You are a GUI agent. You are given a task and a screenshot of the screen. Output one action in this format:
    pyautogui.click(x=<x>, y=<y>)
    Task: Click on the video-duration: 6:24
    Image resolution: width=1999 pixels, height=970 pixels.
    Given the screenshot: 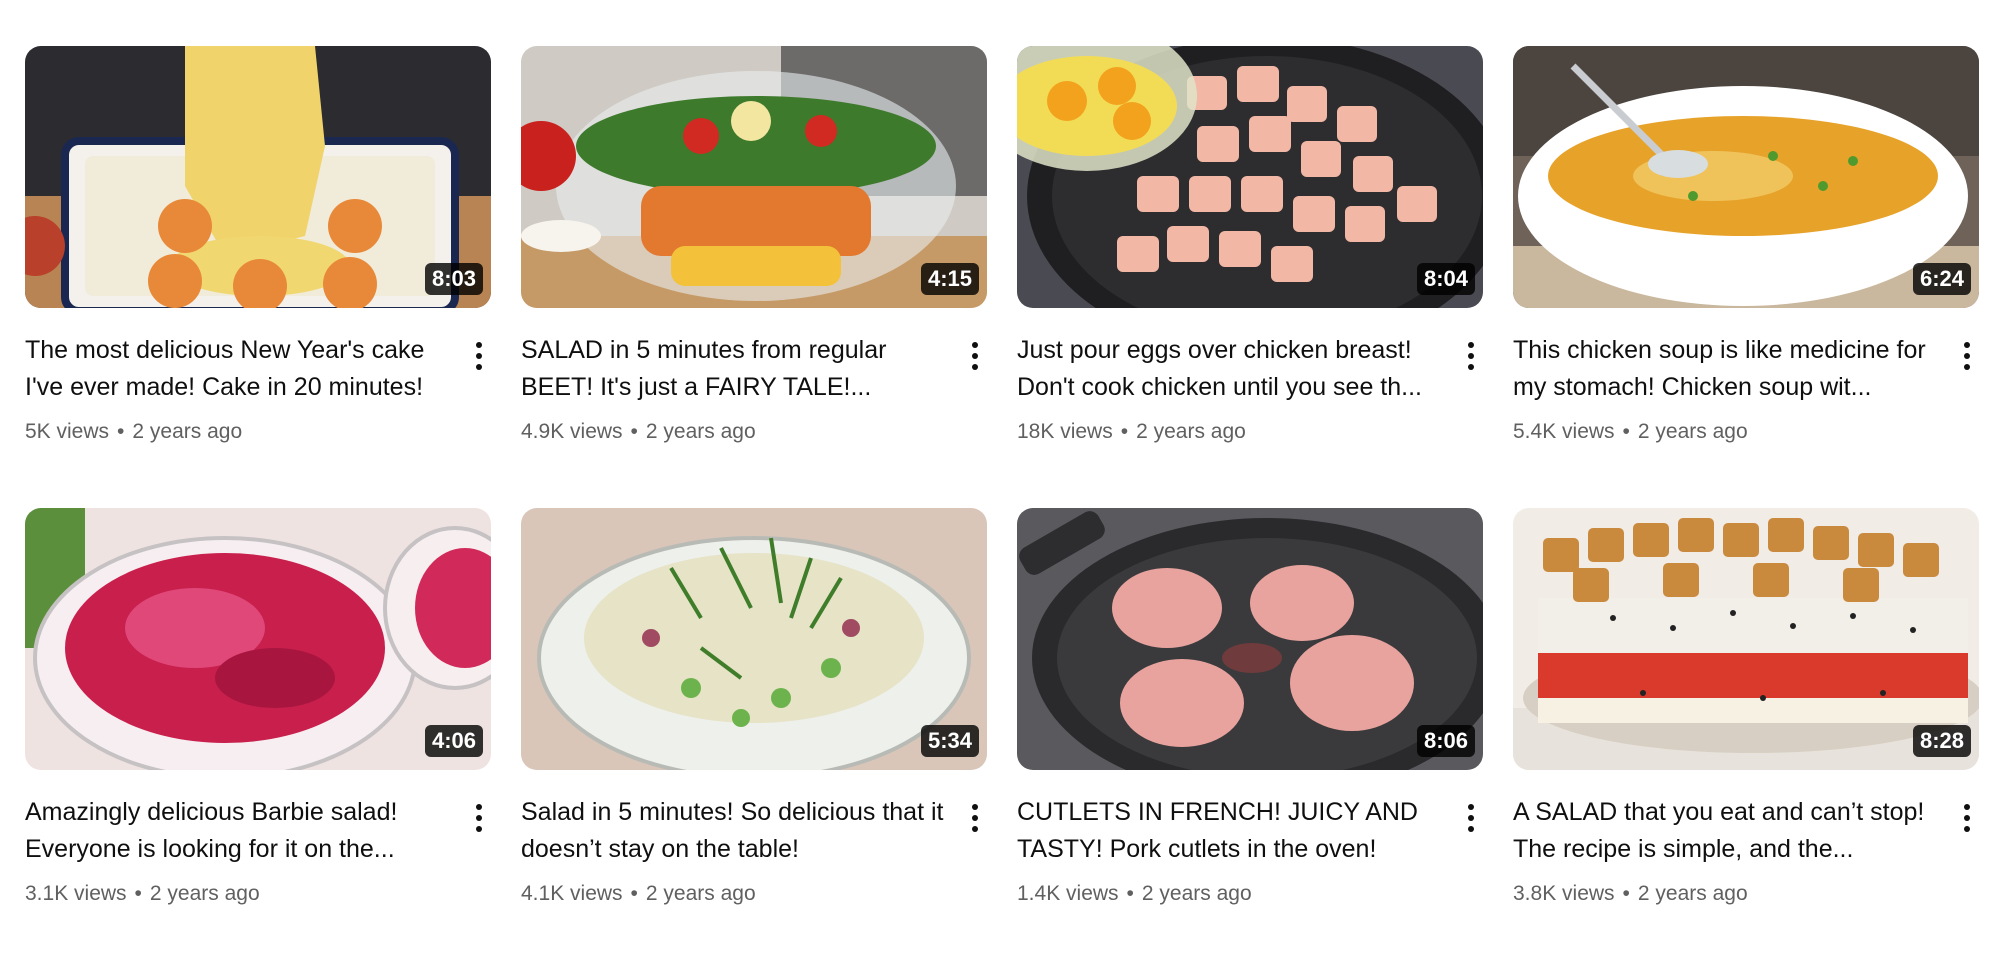 What is the action you would take?
    pyautogui.click(x=1941, y=279)
    